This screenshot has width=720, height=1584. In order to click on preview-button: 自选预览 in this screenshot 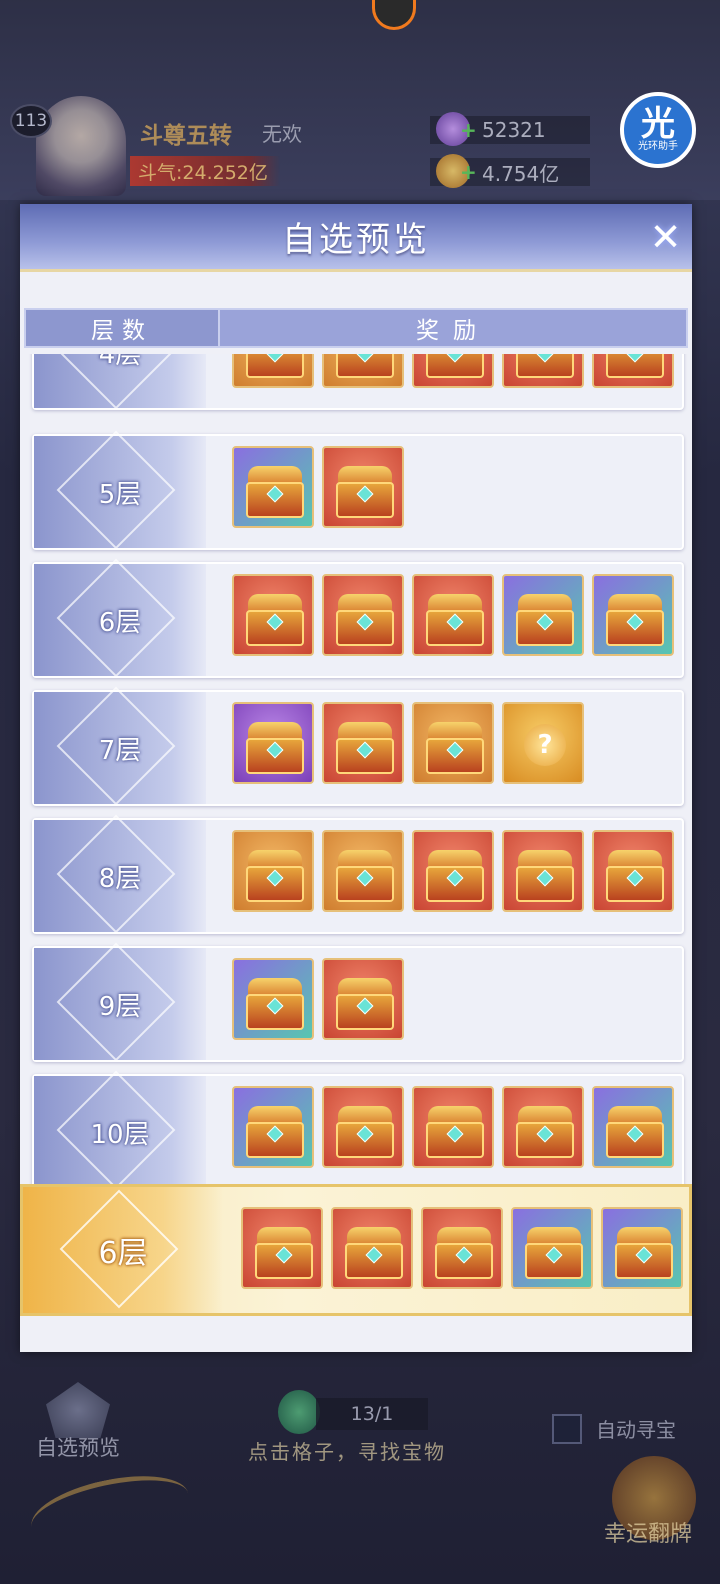, I will do `click(78, 1447)`.